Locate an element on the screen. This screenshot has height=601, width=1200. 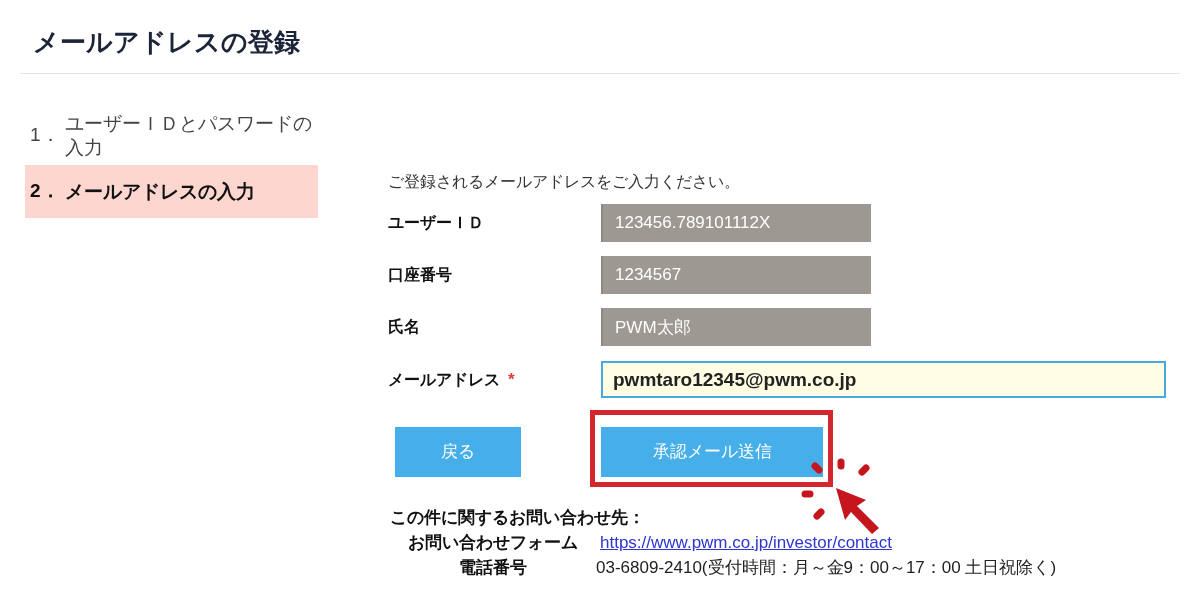
required-mark: * is located at coordinates (511, 379).